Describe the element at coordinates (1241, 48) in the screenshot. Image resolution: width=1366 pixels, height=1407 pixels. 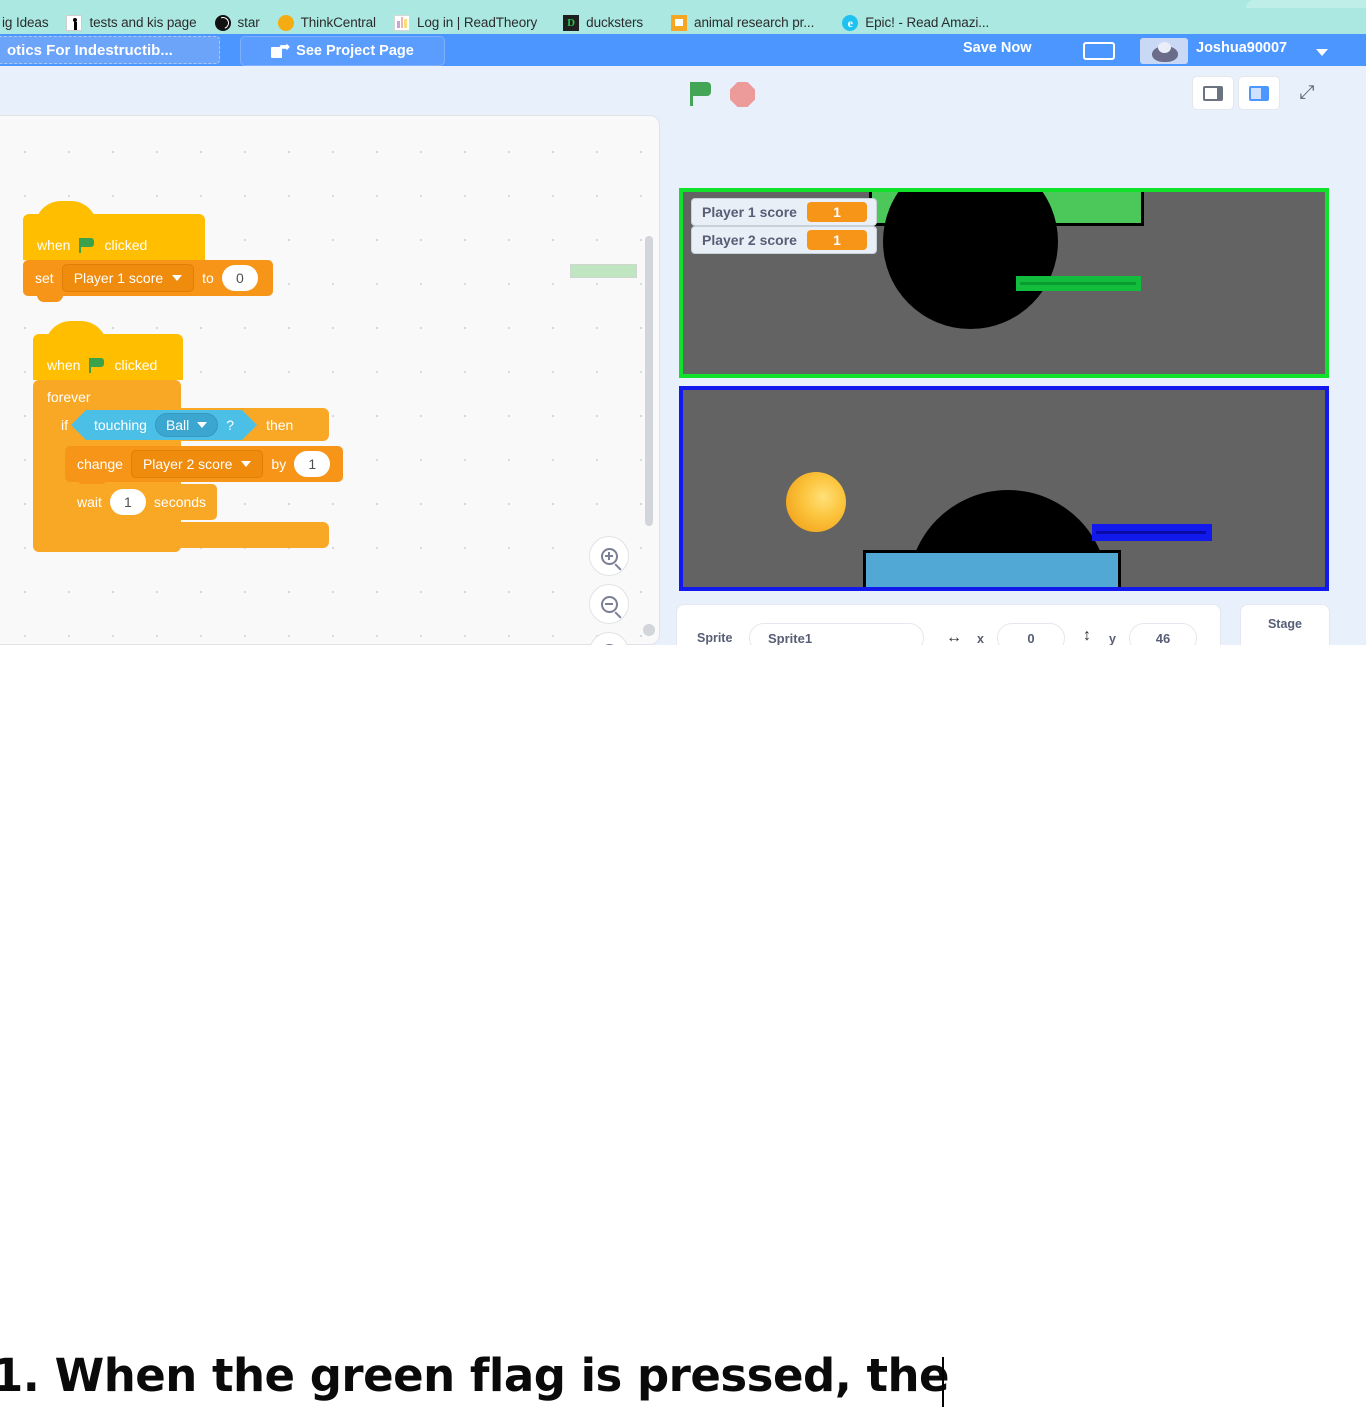
I see `username-label: Joshua90007` at that location.